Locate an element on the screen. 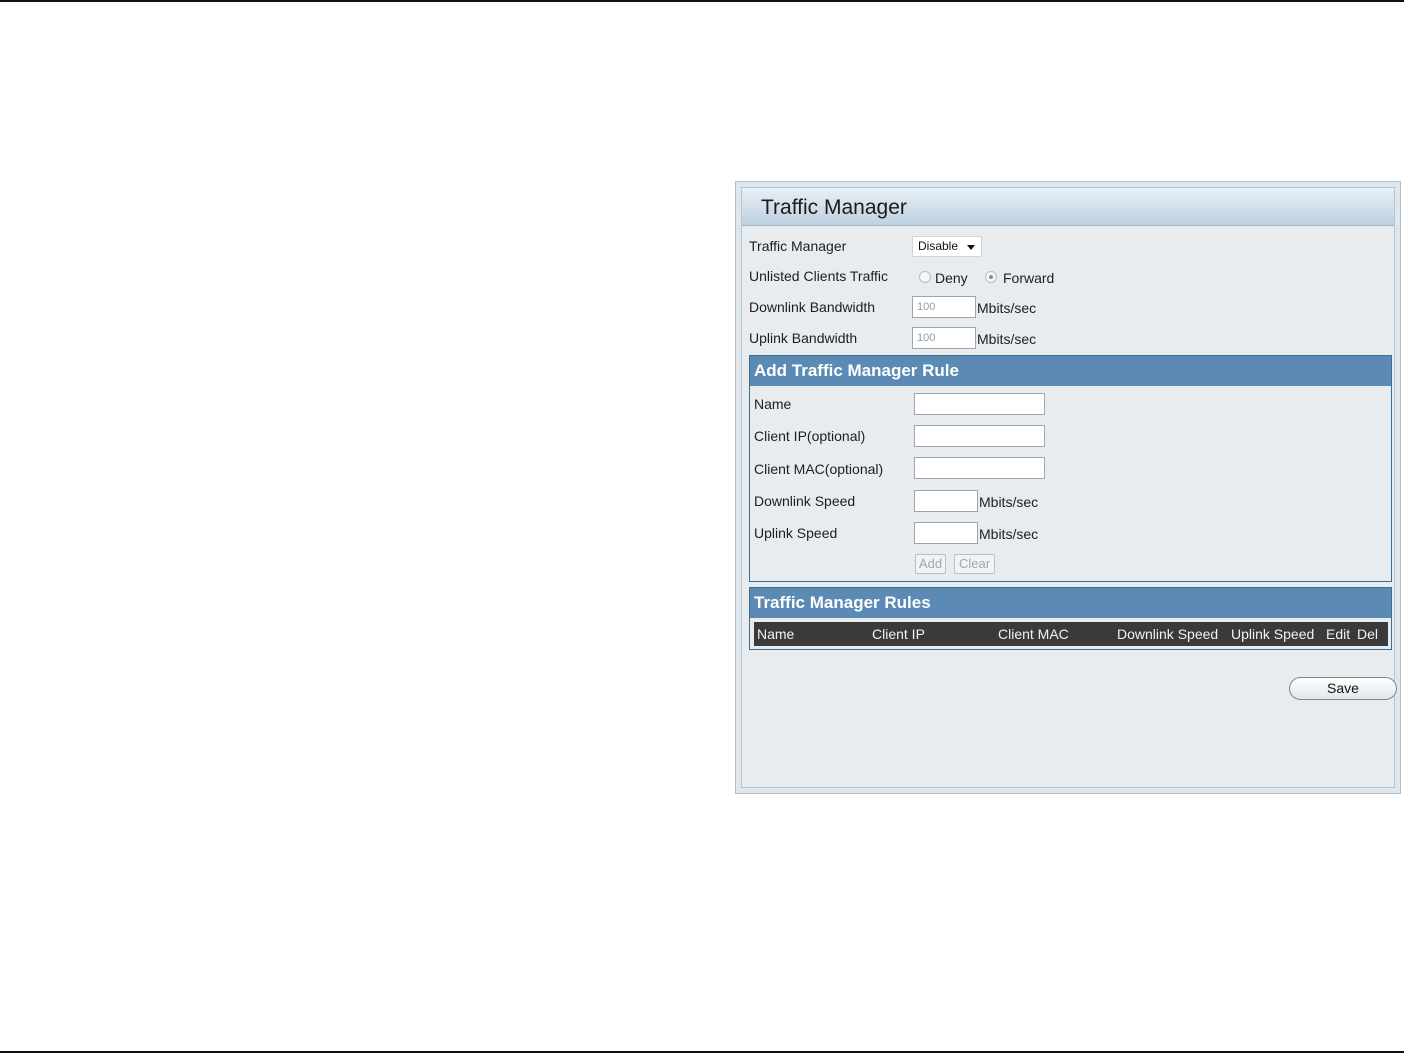  downlink-speed-input is located at coordinates (946, 501).